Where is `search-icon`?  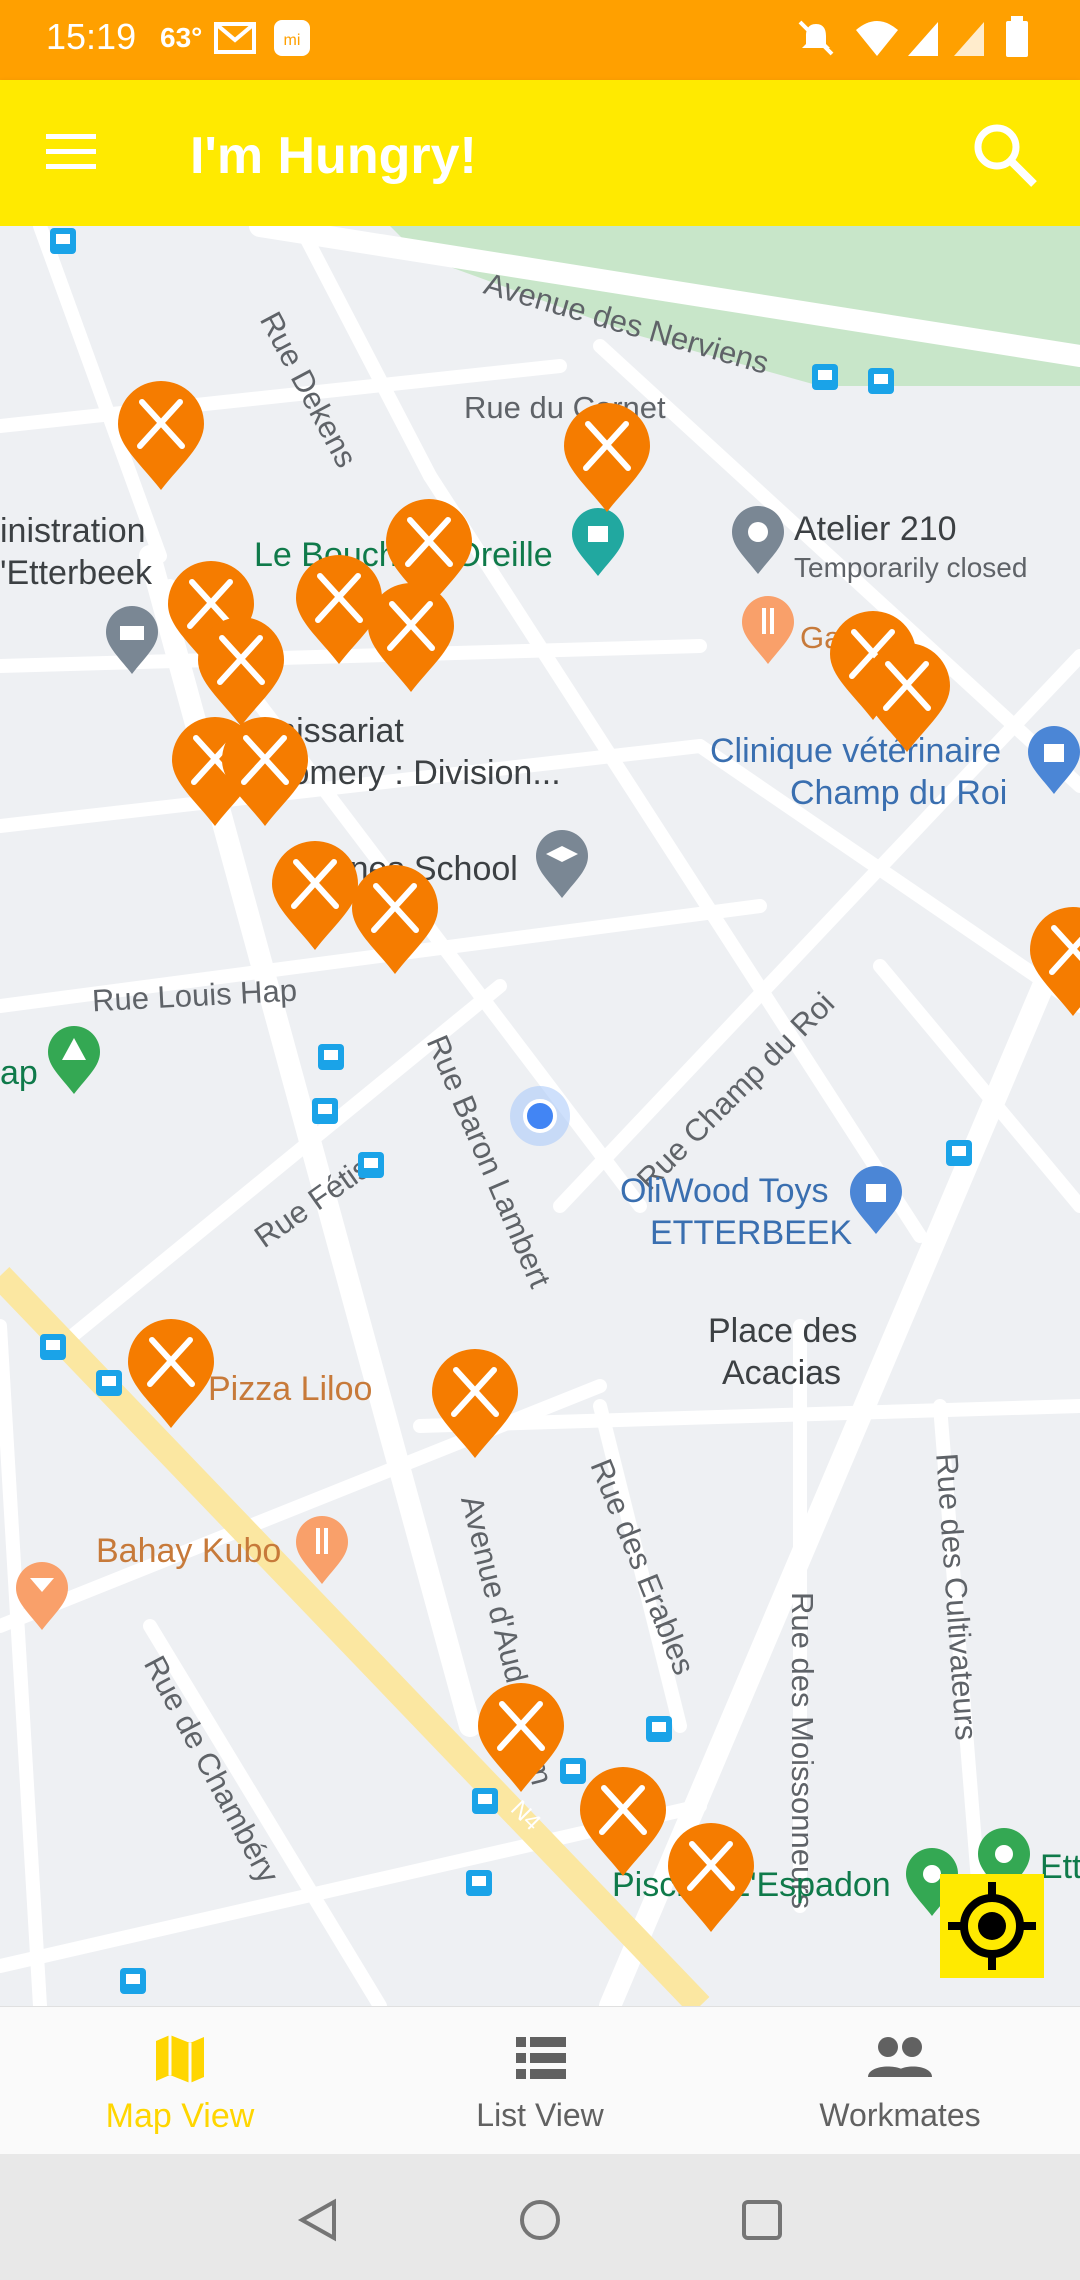
search-icon is located at coordinates (1005, 155).